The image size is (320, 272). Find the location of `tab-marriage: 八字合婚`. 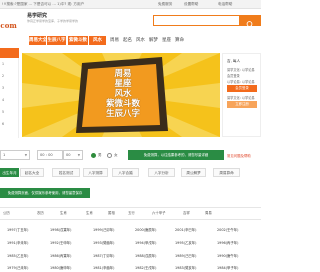

tab-marriage: 八字合婚 is located at coordinates (125, 172).